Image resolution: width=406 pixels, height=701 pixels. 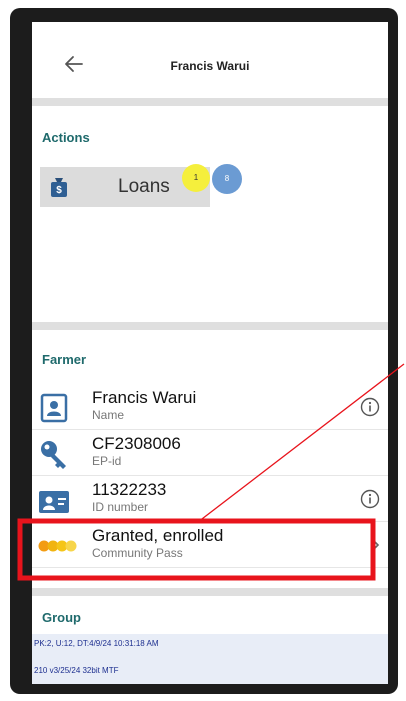 What do you see at coordinates (210, 66) in the screenshot?
I see `page-title: Francis Warui` at bounding box center [210, 66].